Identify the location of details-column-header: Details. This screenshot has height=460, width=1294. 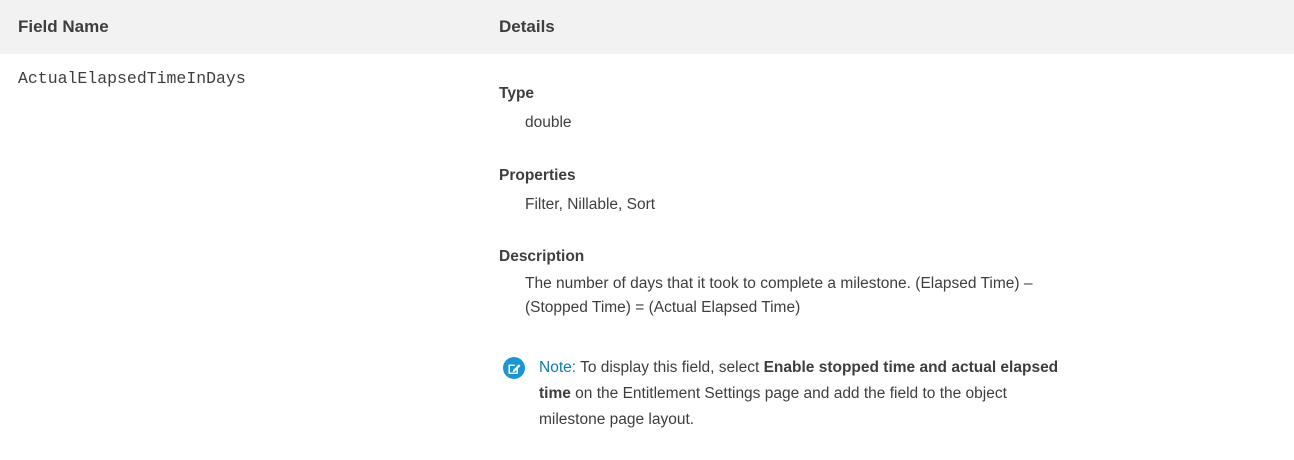
(527, 26).